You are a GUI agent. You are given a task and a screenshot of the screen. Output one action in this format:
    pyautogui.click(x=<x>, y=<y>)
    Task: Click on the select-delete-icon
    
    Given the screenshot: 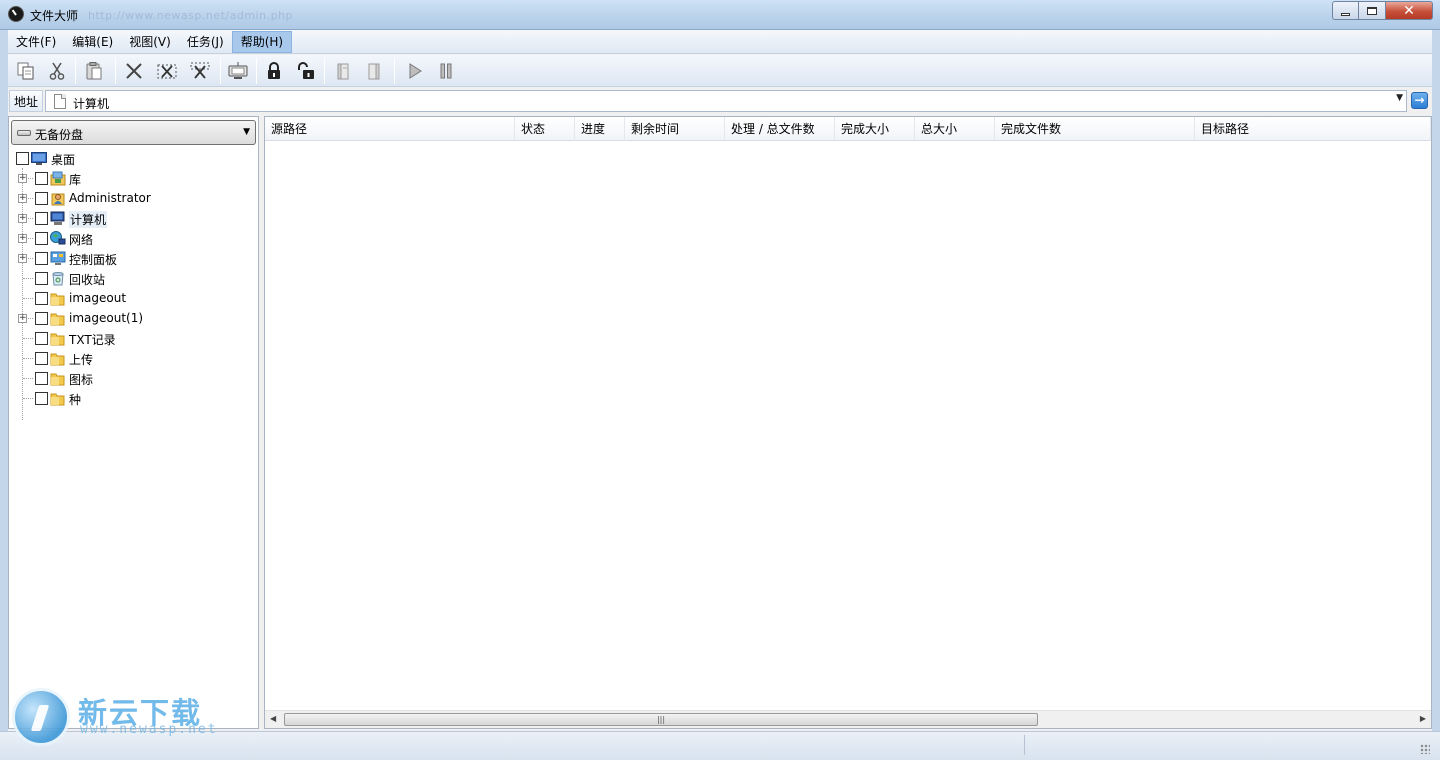 What is the action you would take?
    pyautogui.click(x=167, y=71)
    